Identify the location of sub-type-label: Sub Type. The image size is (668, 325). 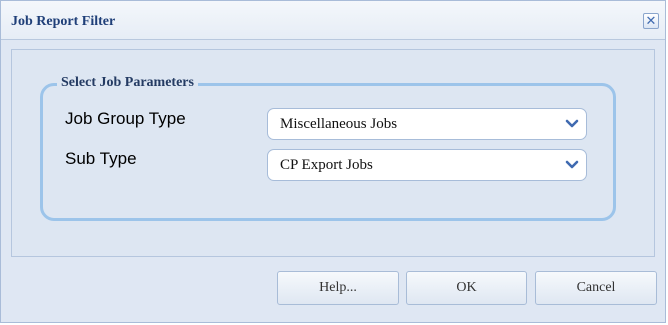
(101, 158).